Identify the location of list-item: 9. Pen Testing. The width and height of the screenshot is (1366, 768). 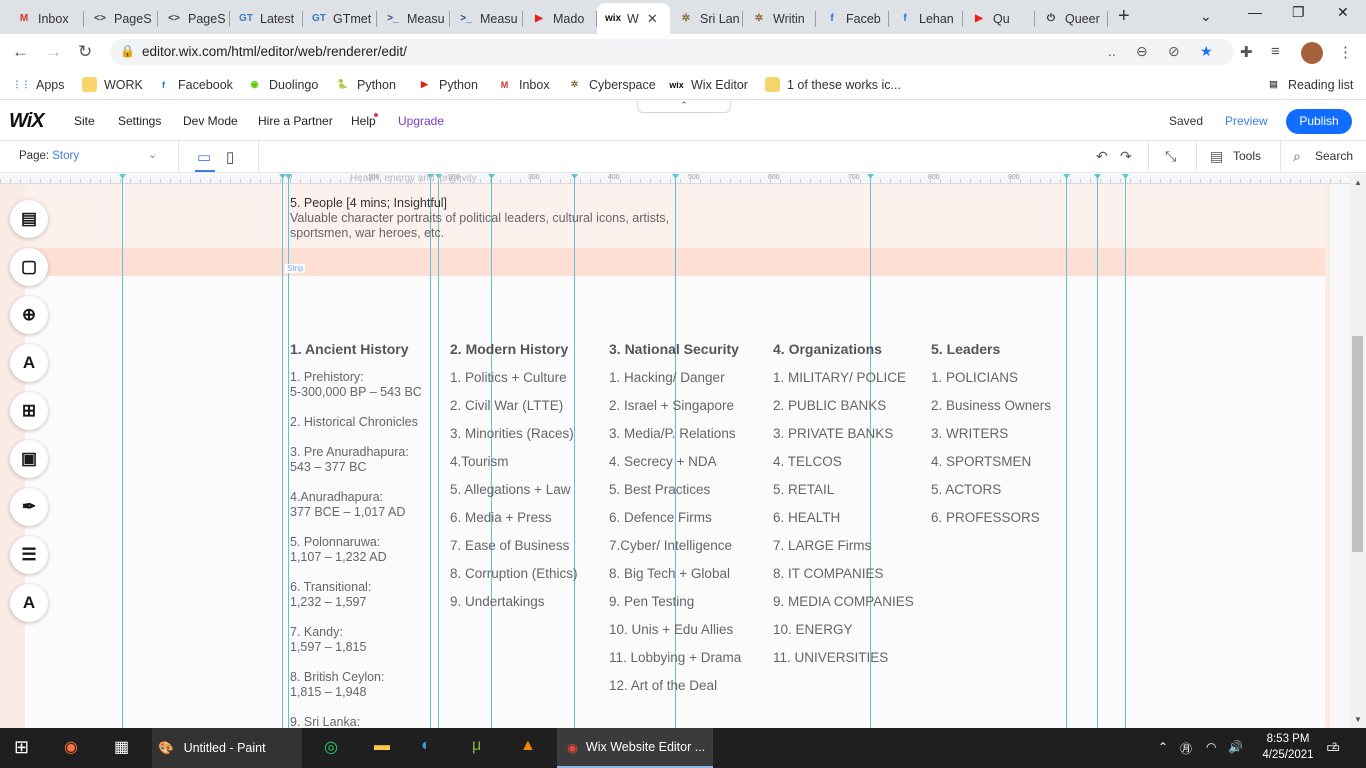
(675, 608).